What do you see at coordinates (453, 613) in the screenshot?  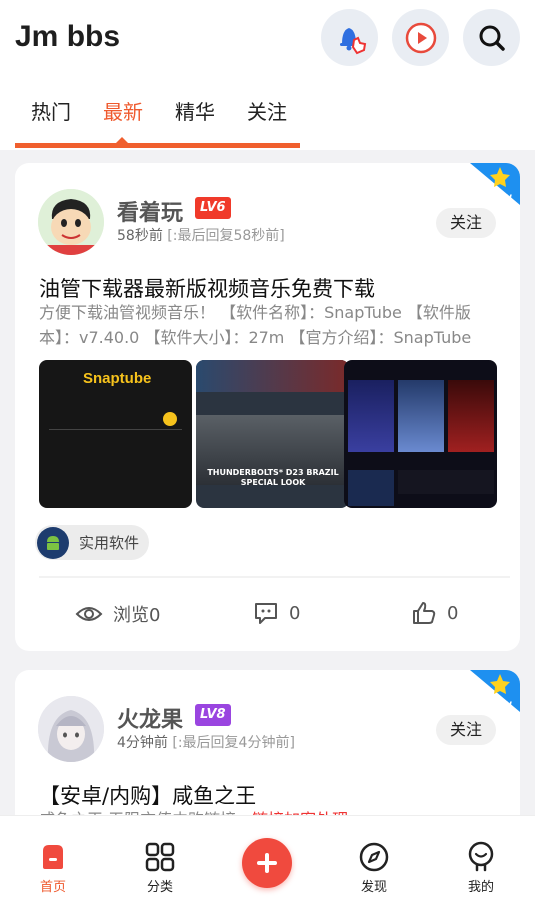 I see `likes-count: 0` at bounding box center [453, 613].